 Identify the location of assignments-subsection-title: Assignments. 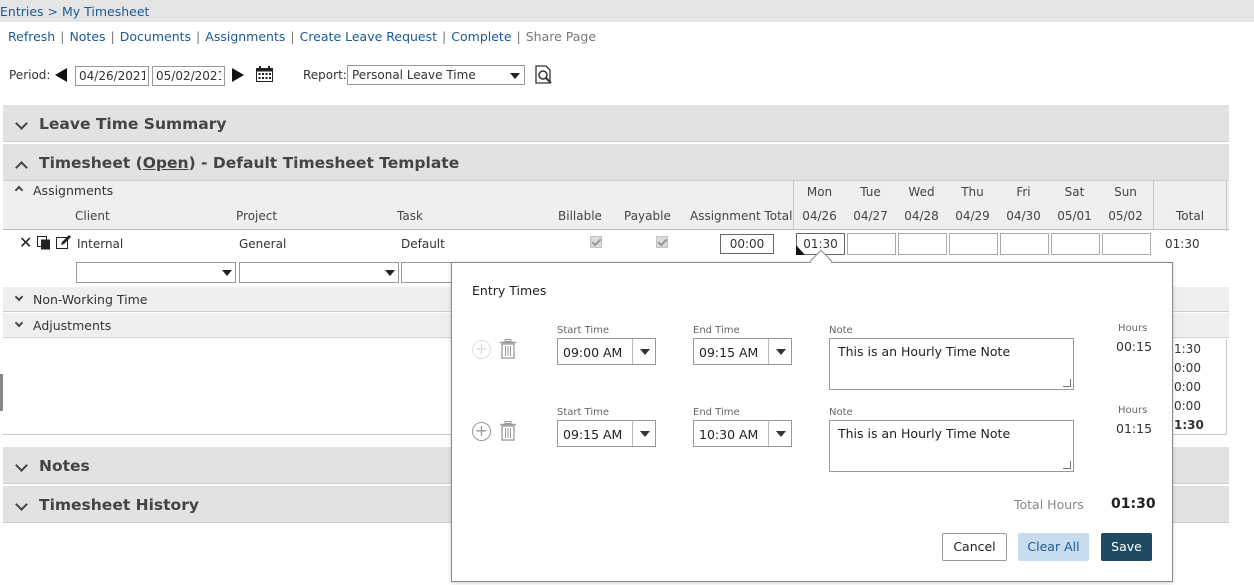
(73, 190).